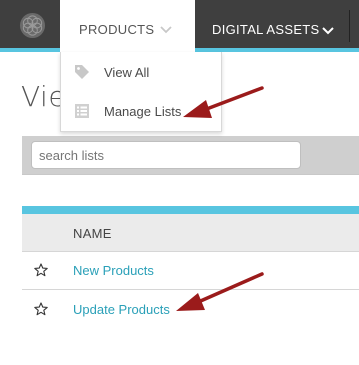 The image size is (359, 365). Describe the element at coordinates (121, 309) in the screenshot. I see `list-name-link: Update Products` at that location.